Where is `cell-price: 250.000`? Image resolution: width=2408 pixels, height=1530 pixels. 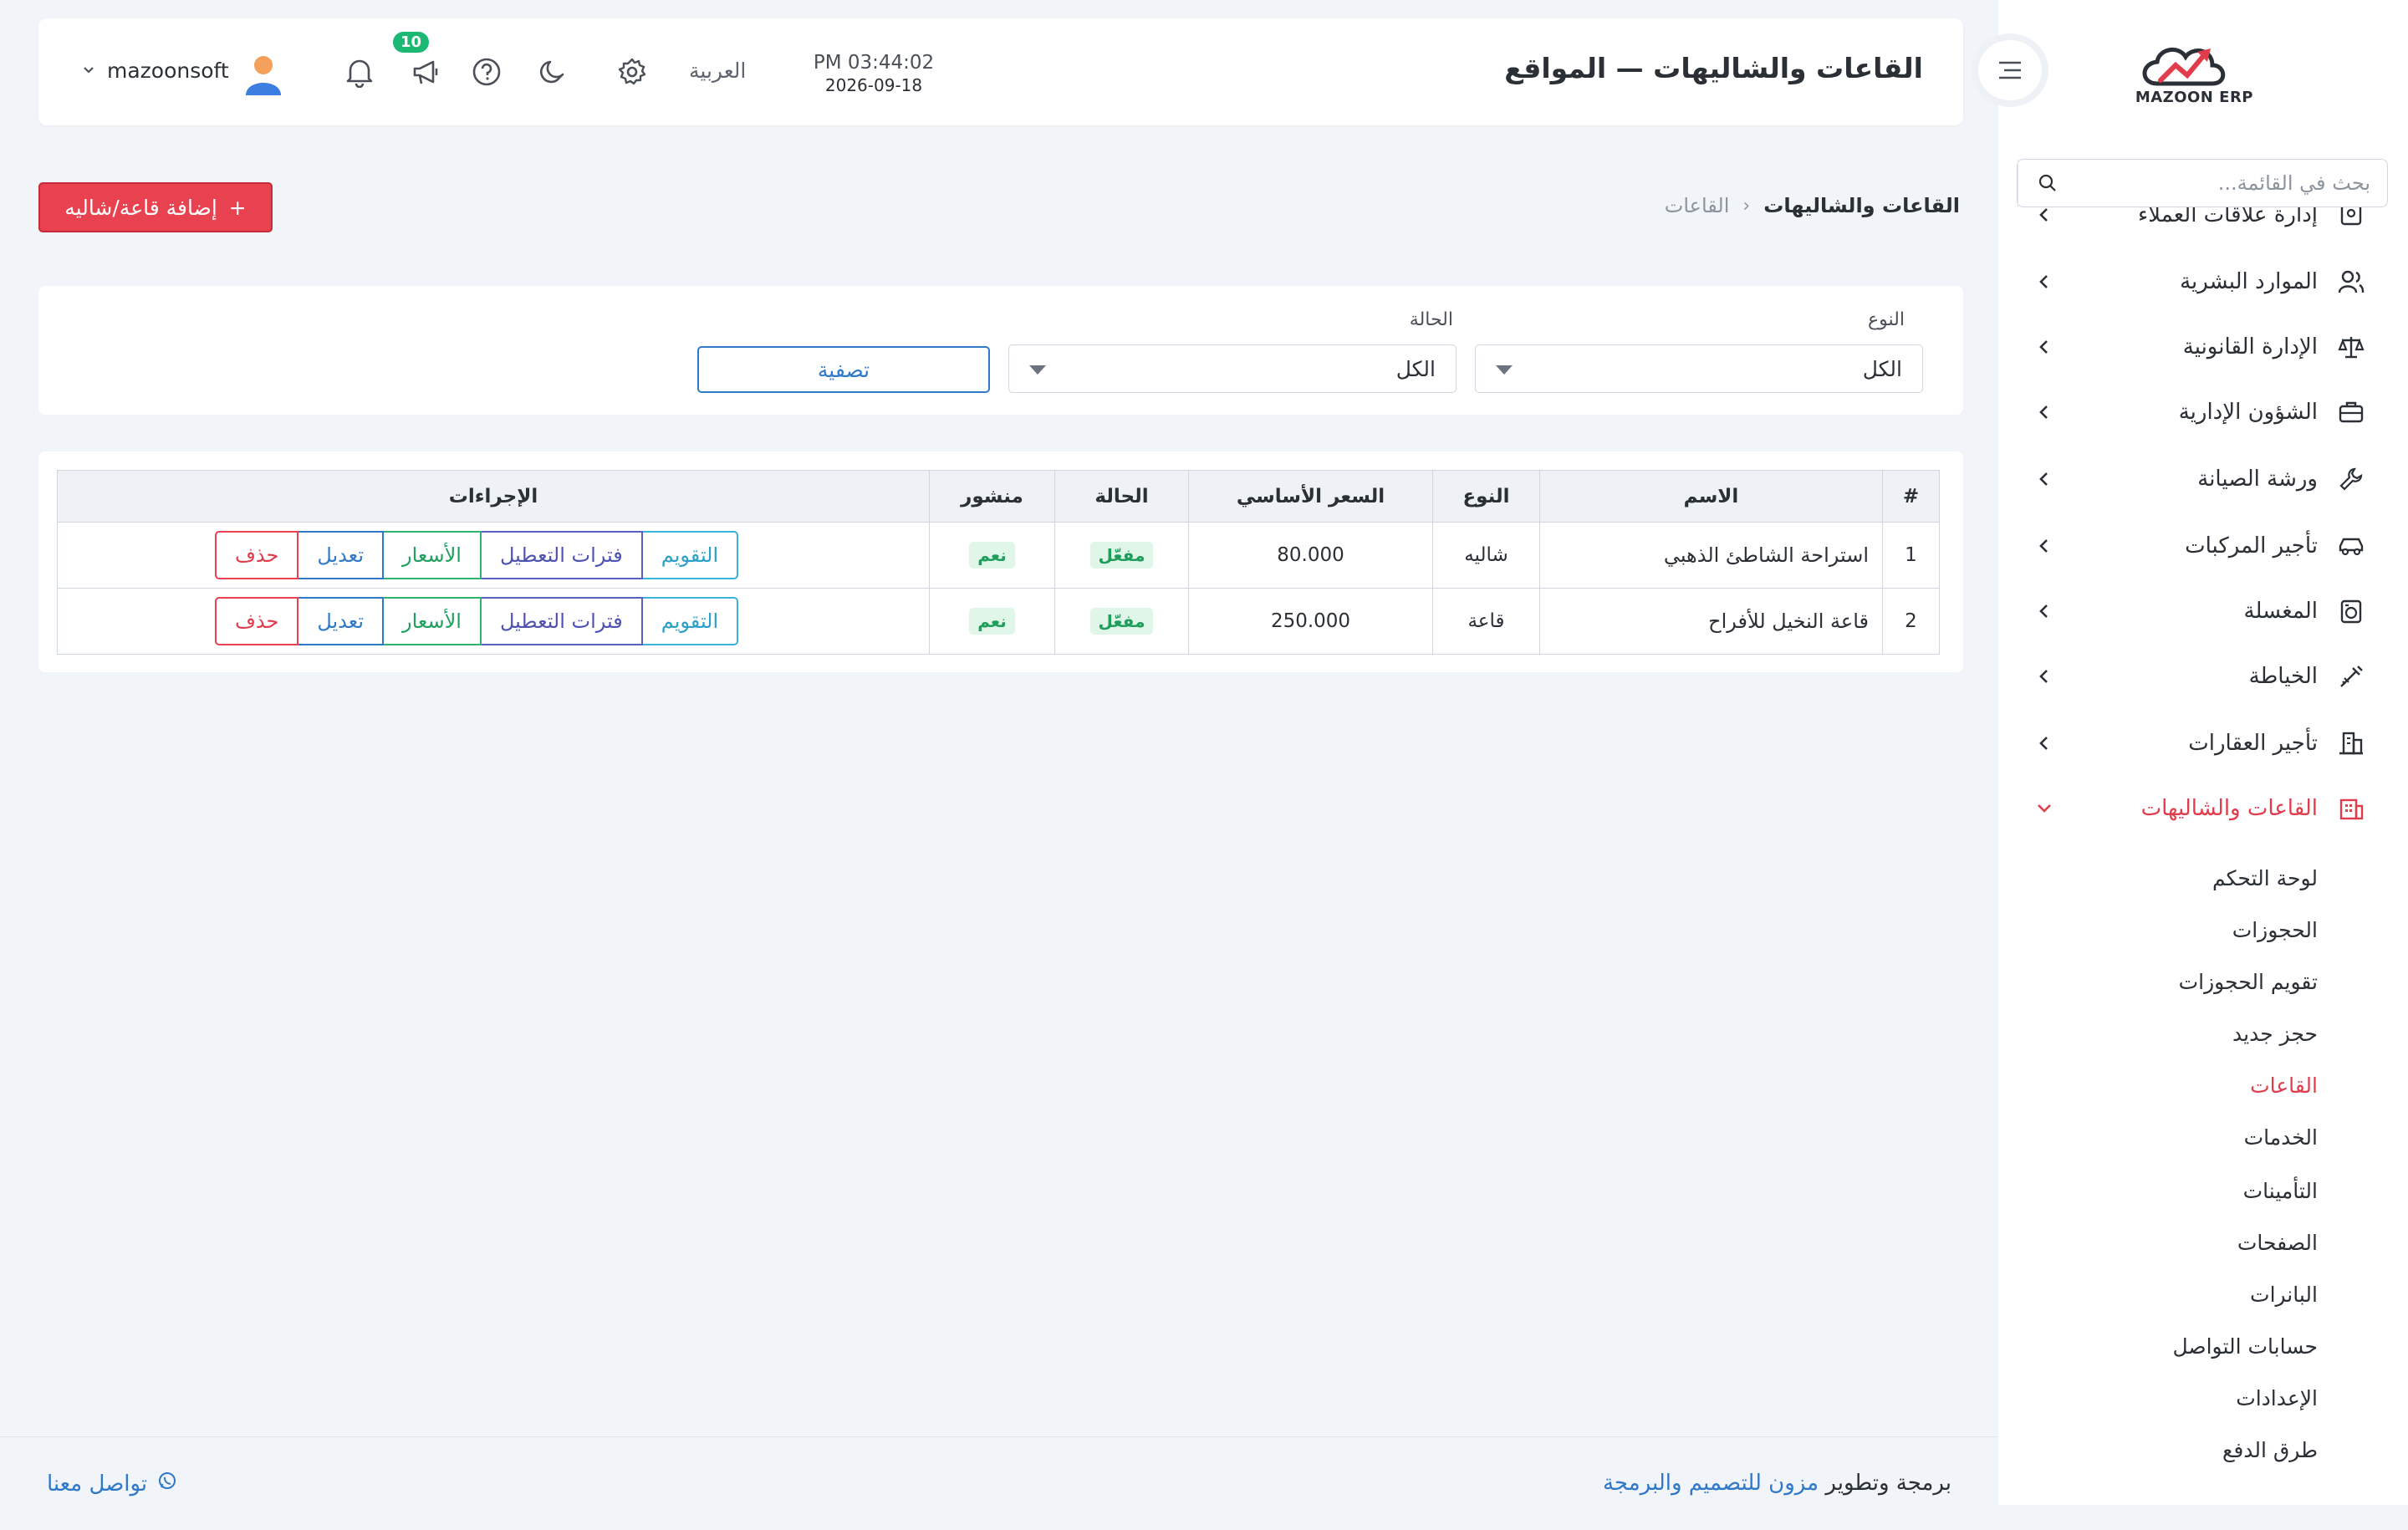
cell-price: 250.000 is located at coordinates (1311, 621).